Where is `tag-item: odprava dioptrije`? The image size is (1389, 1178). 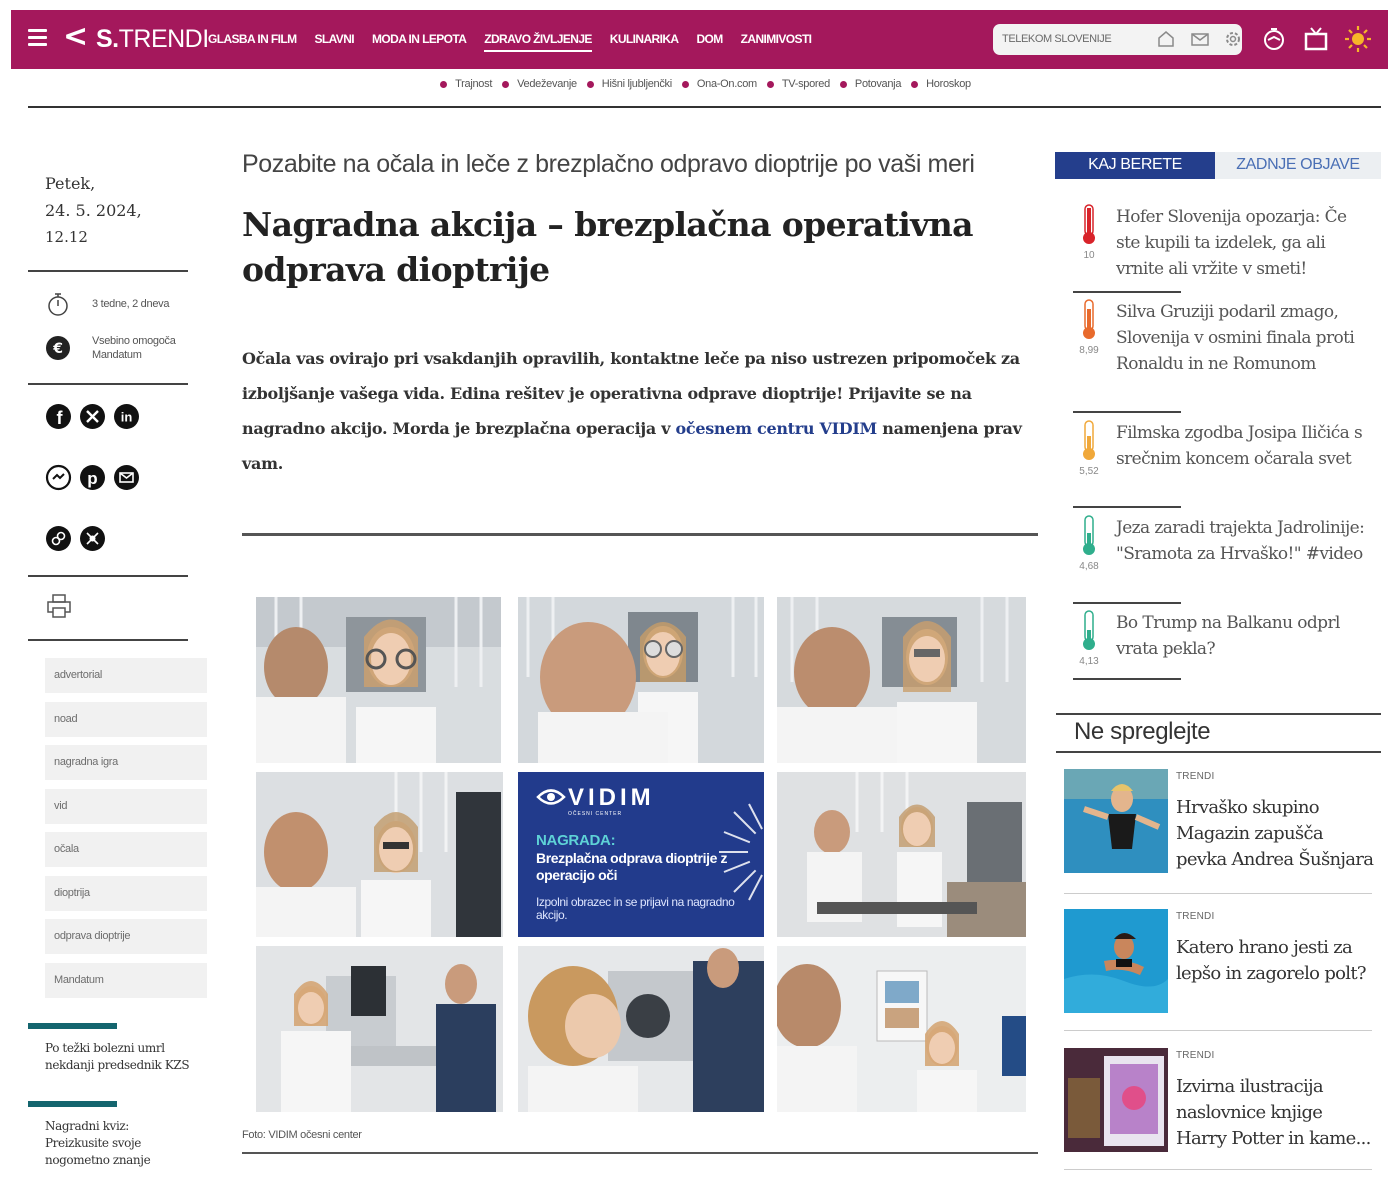
tag-item: odprava dioptrije is located at coordinates (126, 936).